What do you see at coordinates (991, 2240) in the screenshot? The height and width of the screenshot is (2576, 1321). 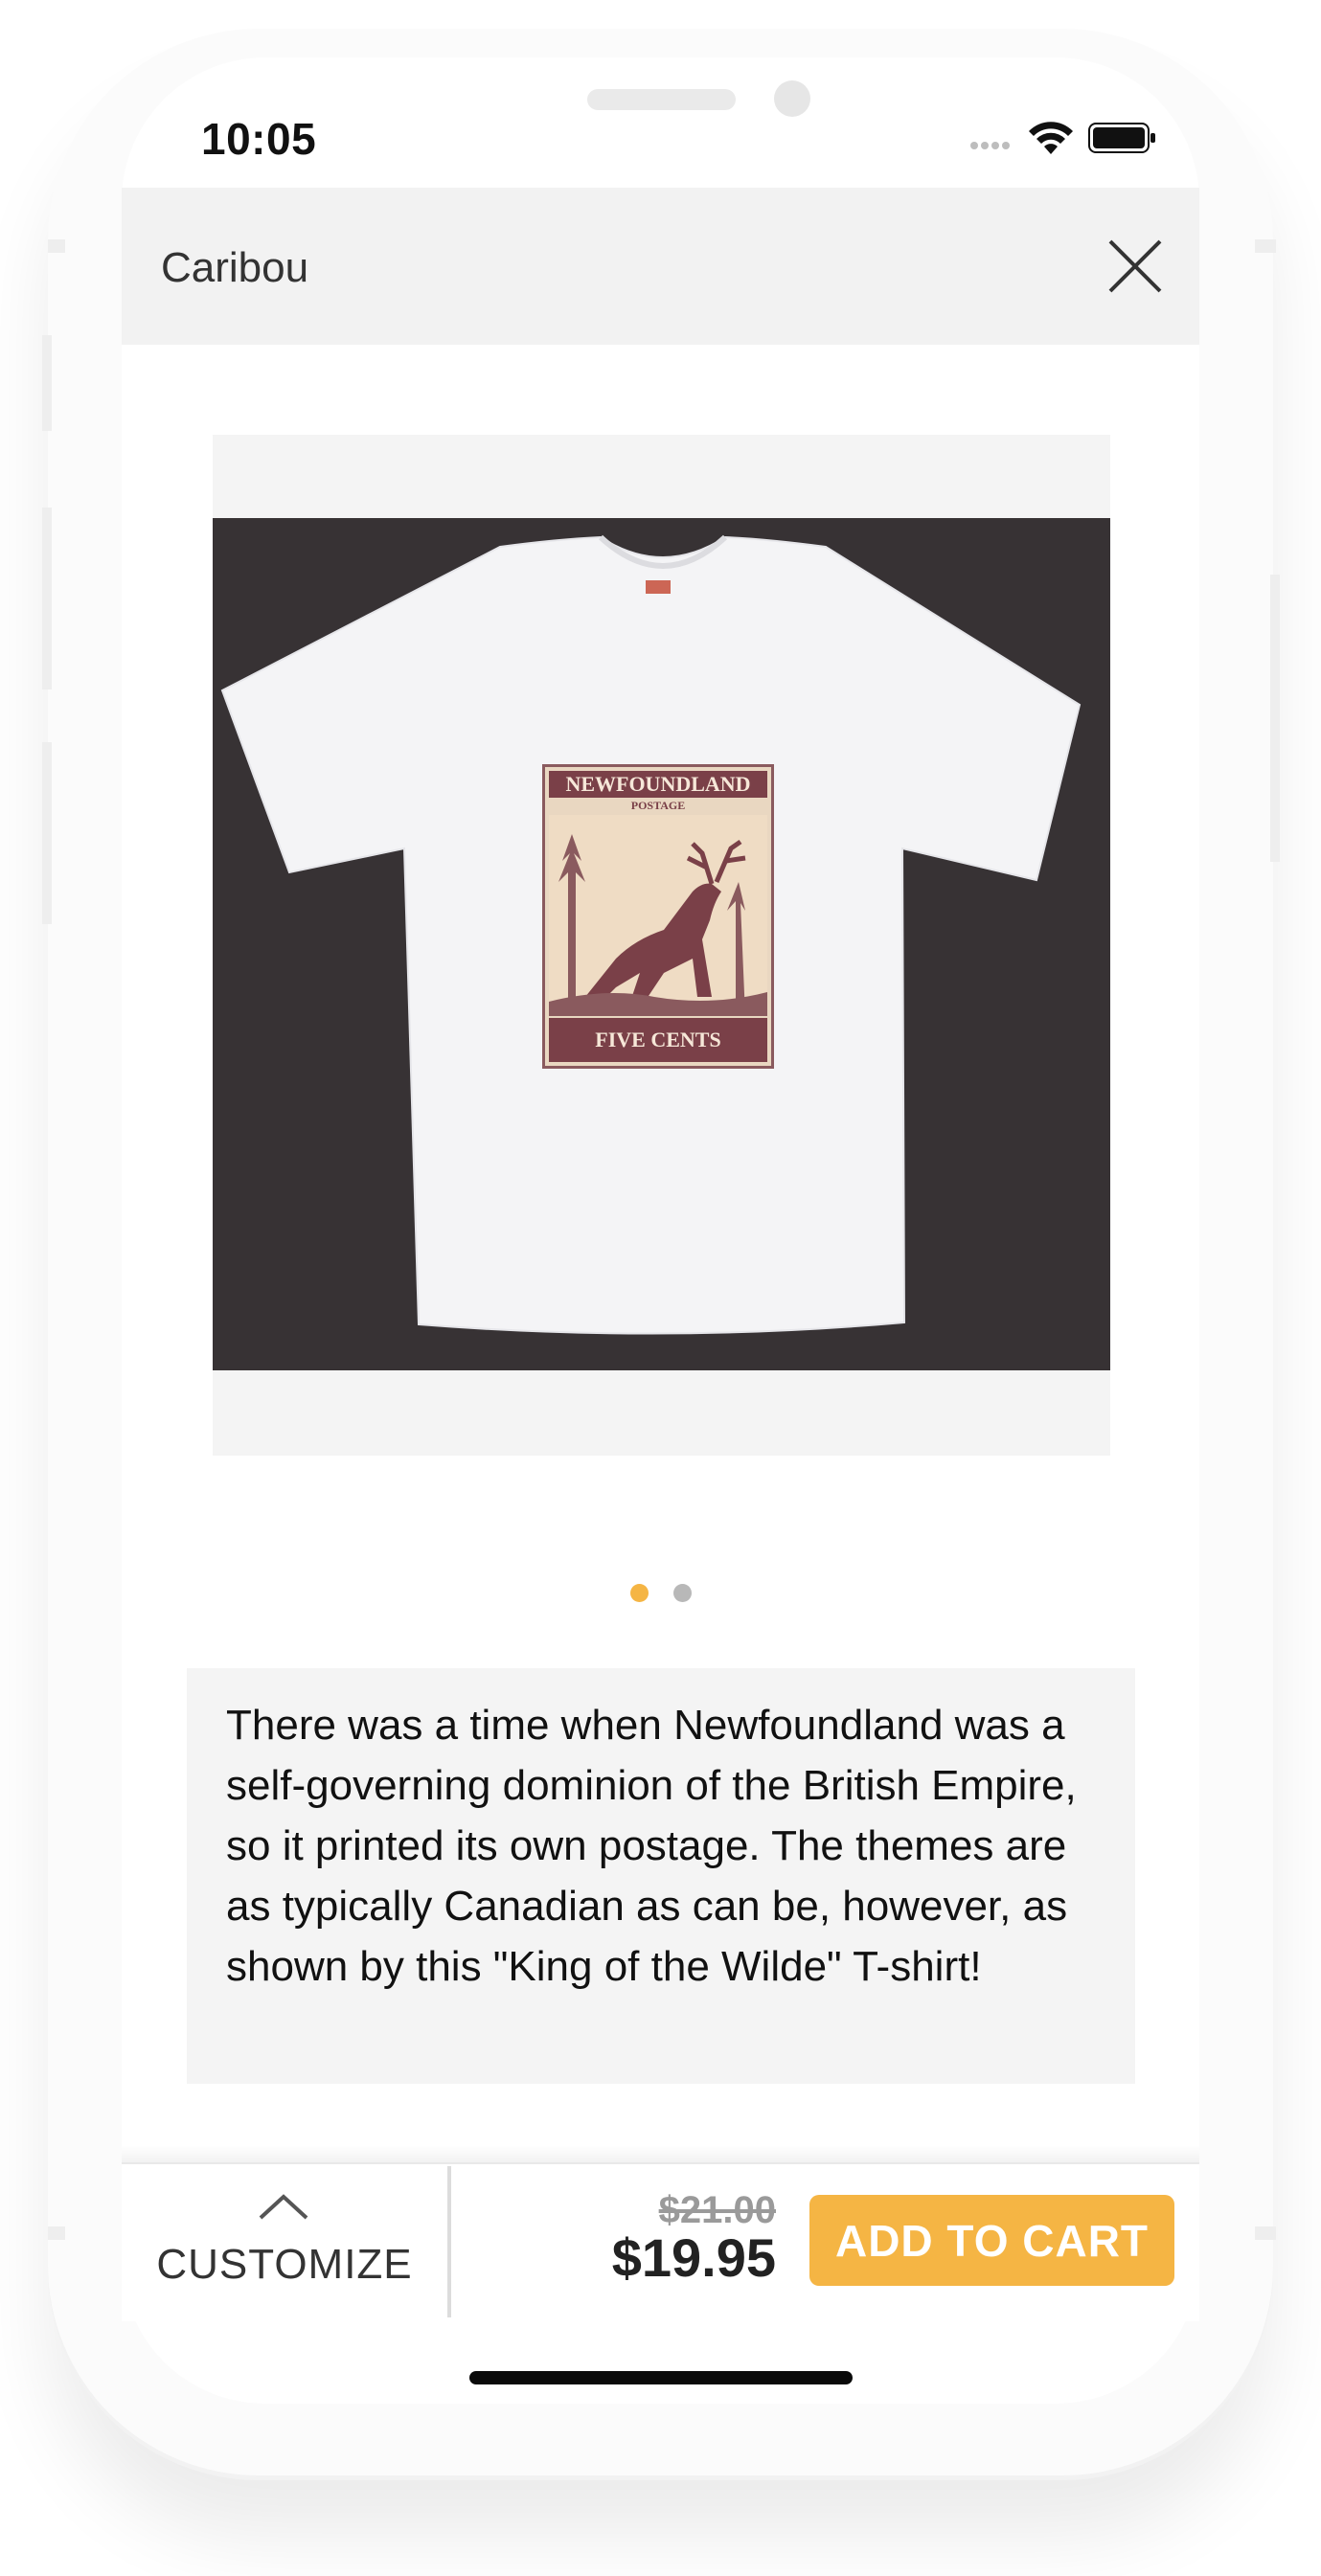 I see `add-to-cart-button: ADD TO CART` at bounding box center [991, 2240].